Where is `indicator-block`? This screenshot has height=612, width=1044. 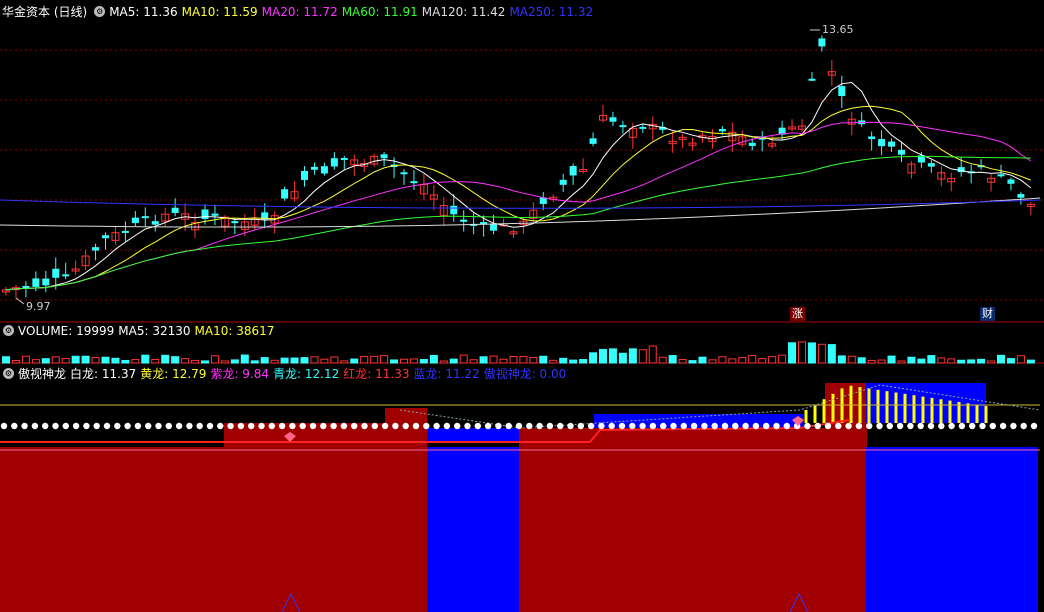
indicator-block is located at coordinates (556, 437).